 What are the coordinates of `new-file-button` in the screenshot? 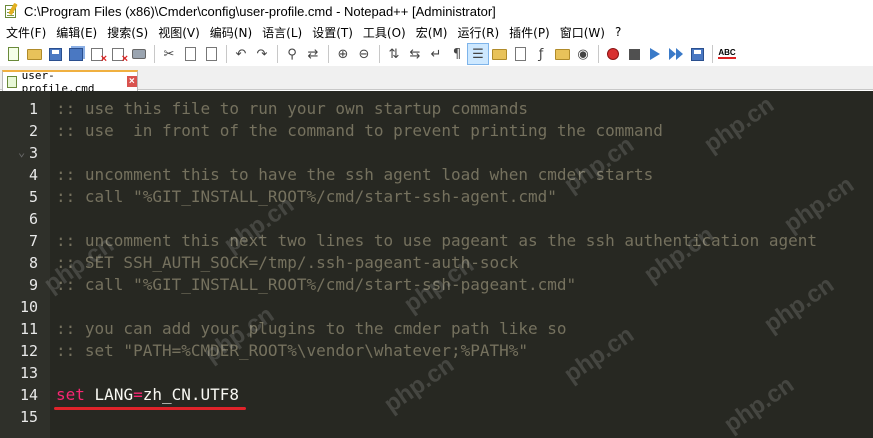 It's located at (13, 54).